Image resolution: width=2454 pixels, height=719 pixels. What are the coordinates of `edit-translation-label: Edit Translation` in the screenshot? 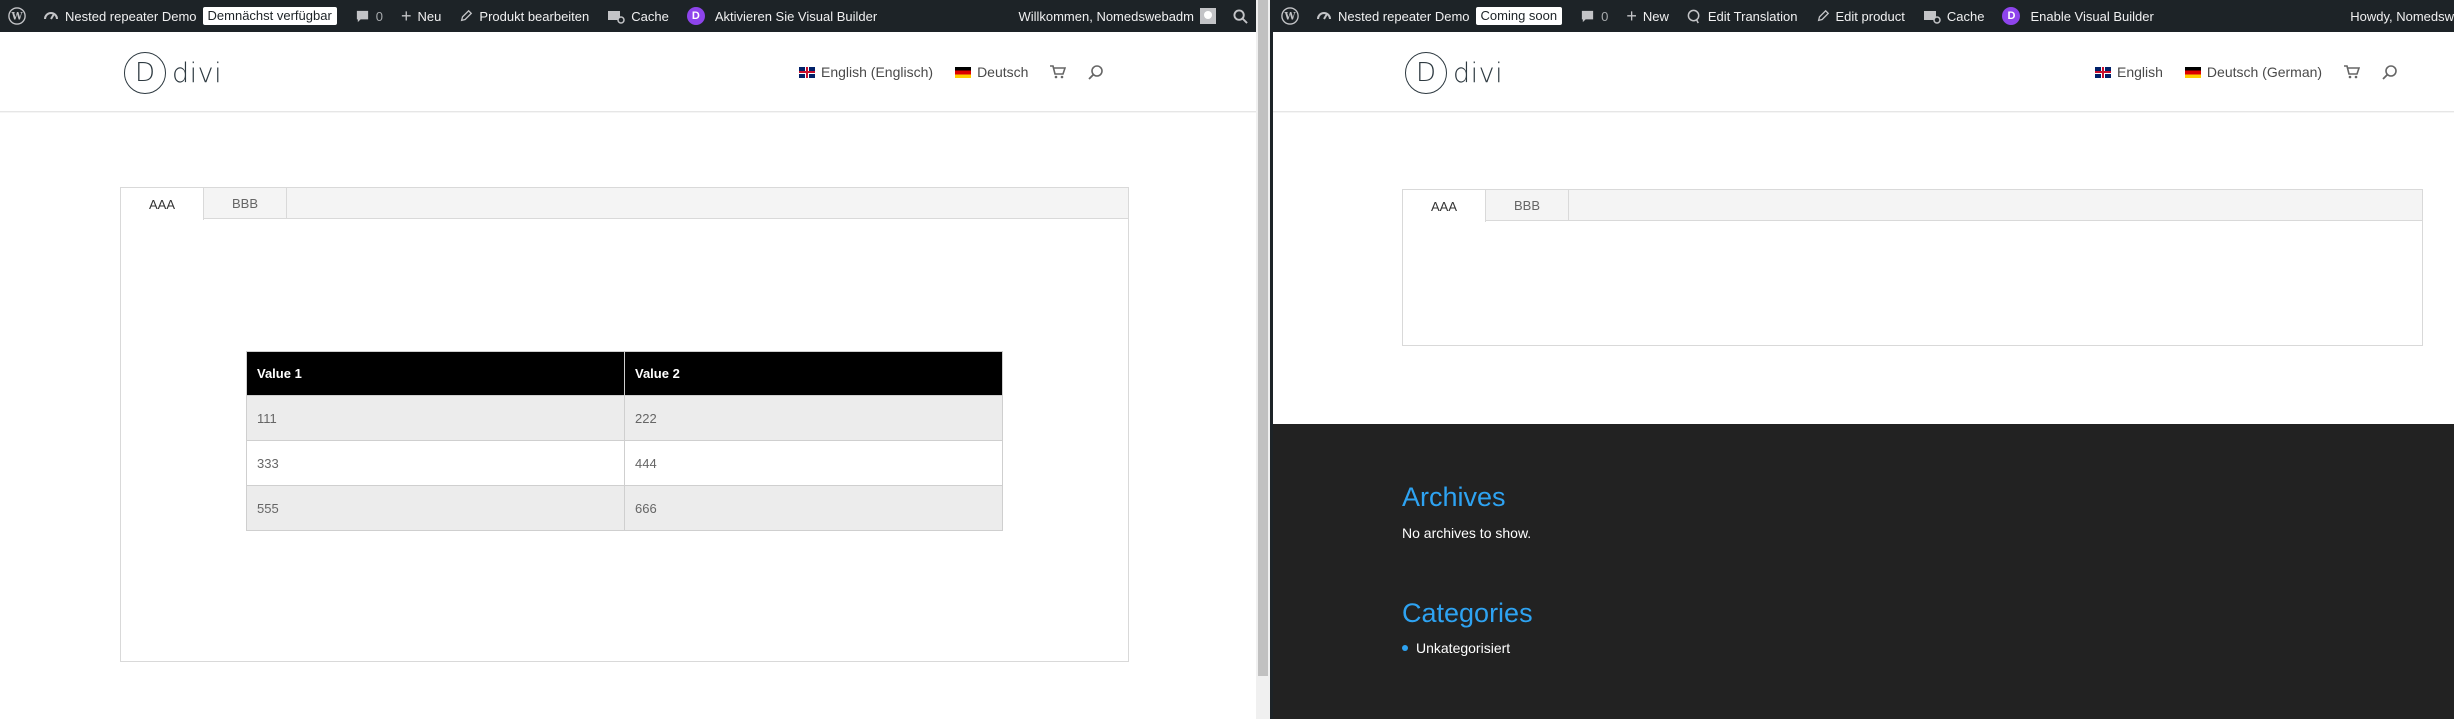 It's located at (1752, 16).